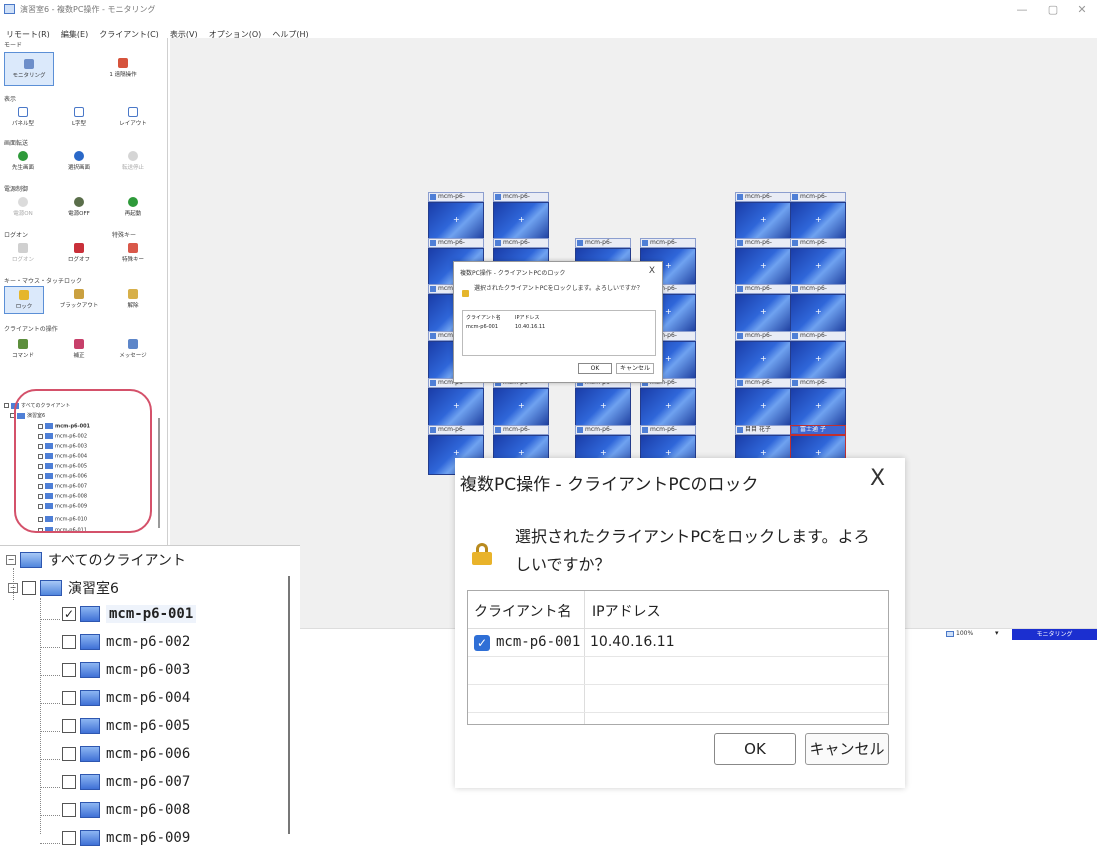 Image resolution: width=1097 pixels, height=857 pixels. What do you see at coordinates (23, 208) in the screenshot?
I see `power-on-button: 電源ON` at bounding box center [23, 208].